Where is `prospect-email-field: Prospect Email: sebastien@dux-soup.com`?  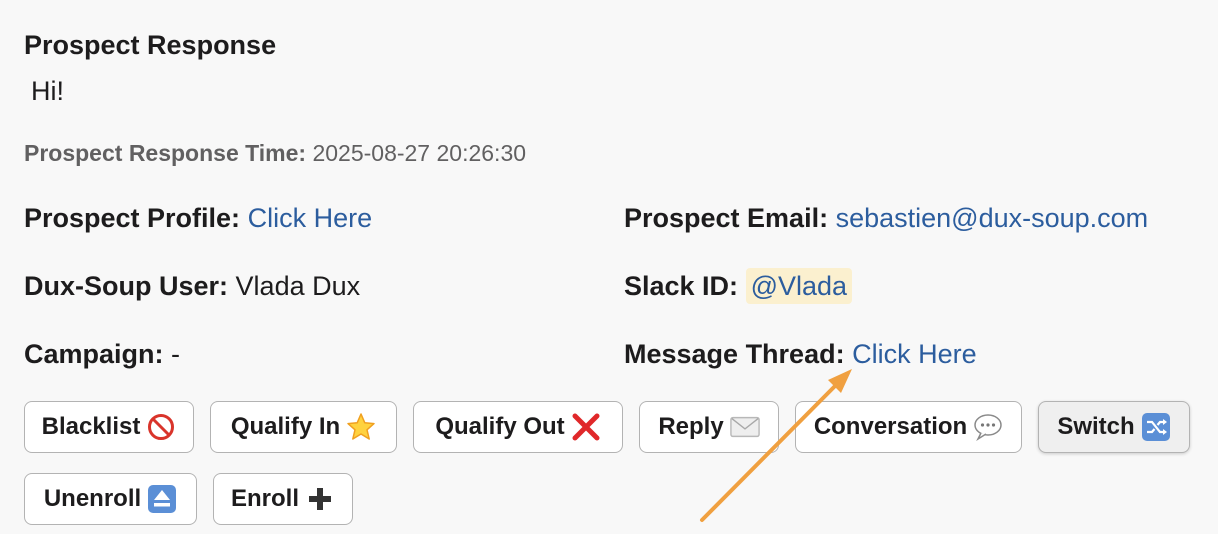 prospect-email-field: Prospect Email: sebastien@dux-soup.com is located at coordinates (886, 218).